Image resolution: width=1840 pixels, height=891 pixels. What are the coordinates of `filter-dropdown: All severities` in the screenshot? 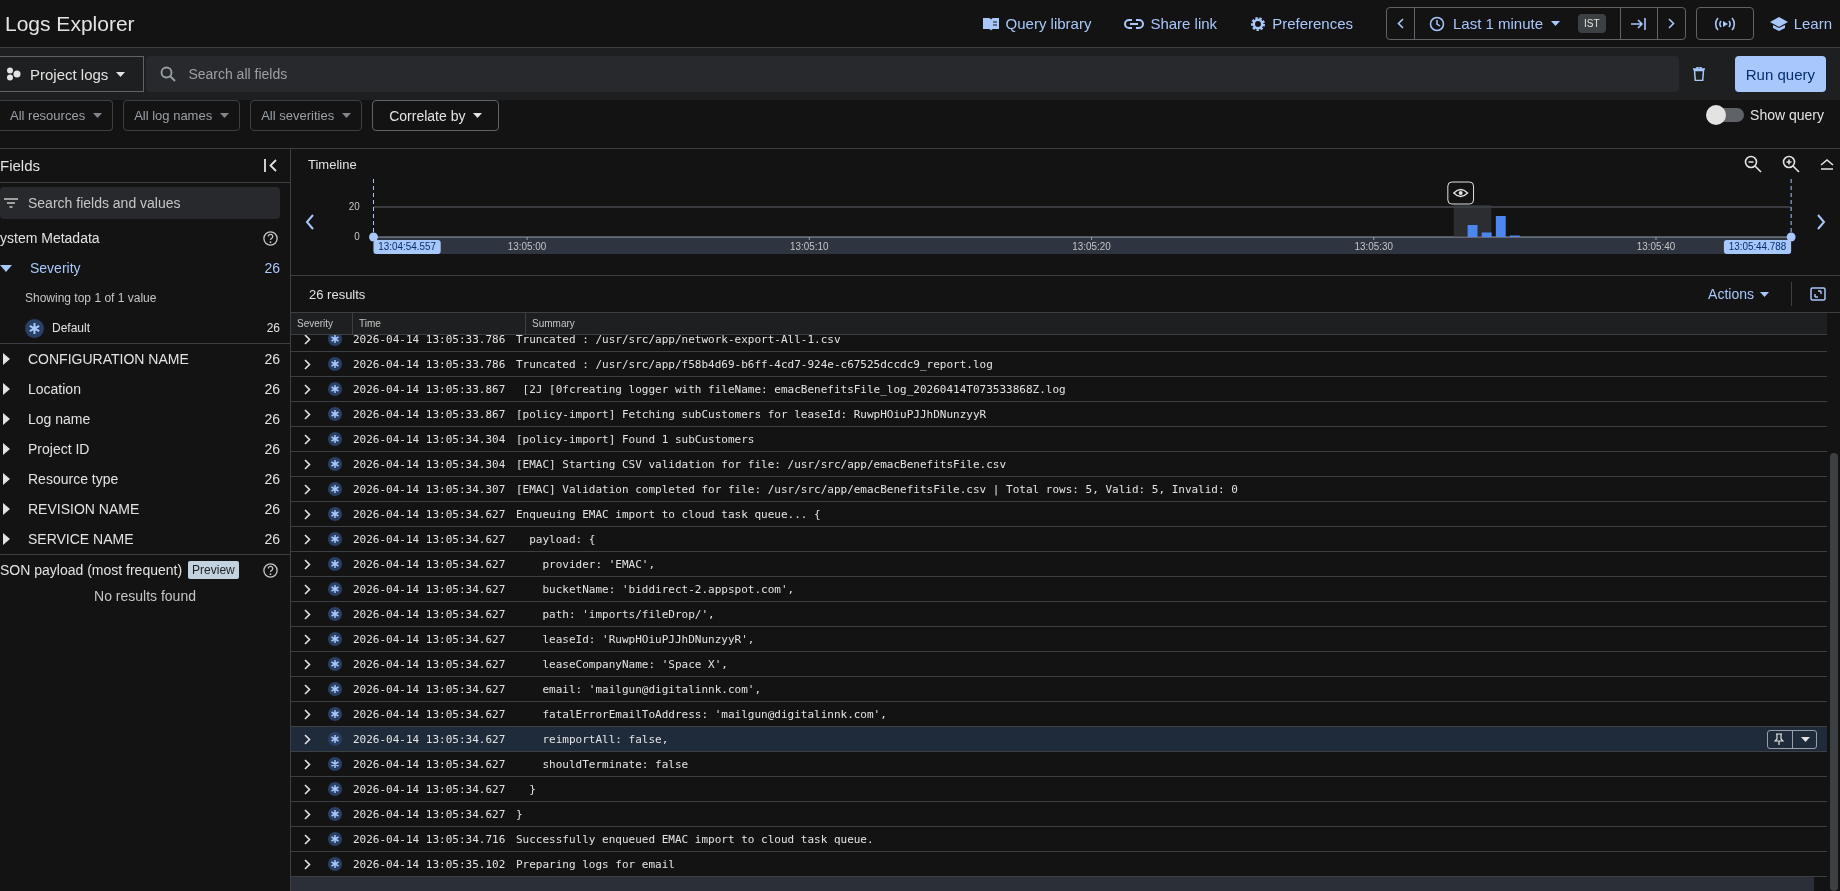 It's located at (306, 115).